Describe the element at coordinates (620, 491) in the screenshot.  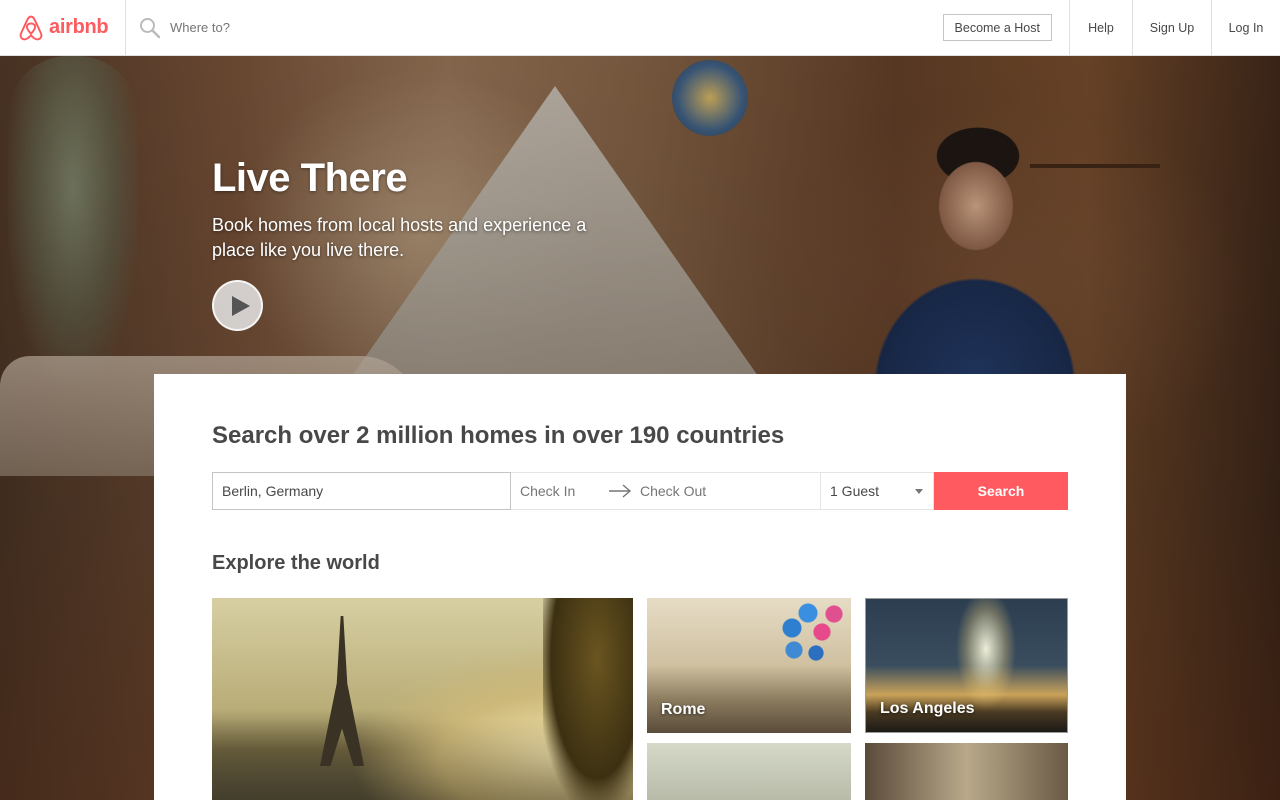
I see `arrow-right-icon` at that location.